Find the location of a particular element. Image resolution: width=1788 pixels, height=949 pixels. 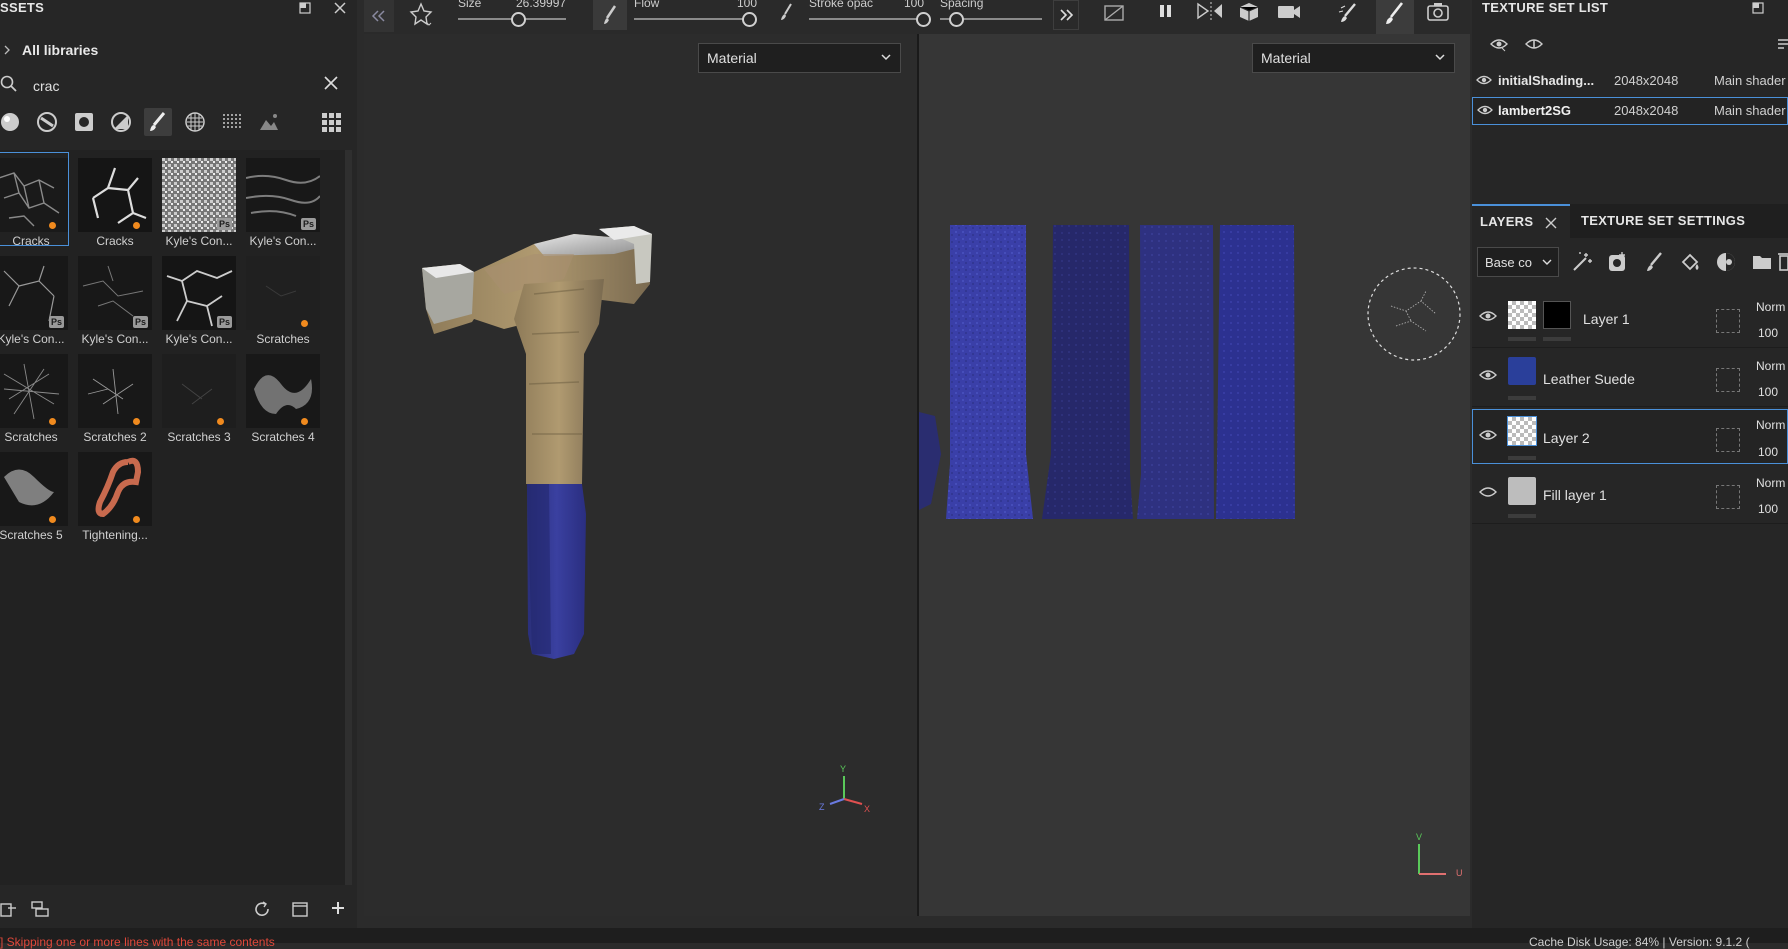

smart-material-filter-icon is located at coordinates (47, 122).